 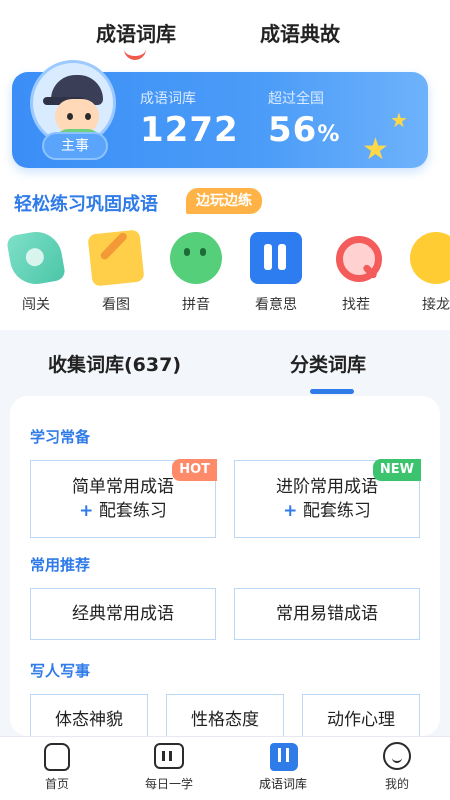 What do you see at coordinates (300, 32) in the screenshot?
I see `tab-idiom-stories: 成语典故` at bounding box center [300, 32].